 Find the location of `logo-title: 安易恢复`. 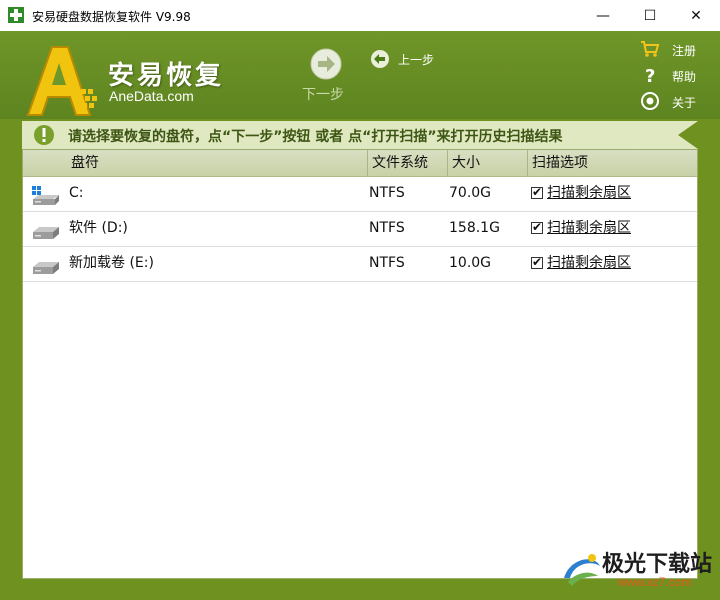

logo-title: 安易恢复 is located at coordinates (166, 76).